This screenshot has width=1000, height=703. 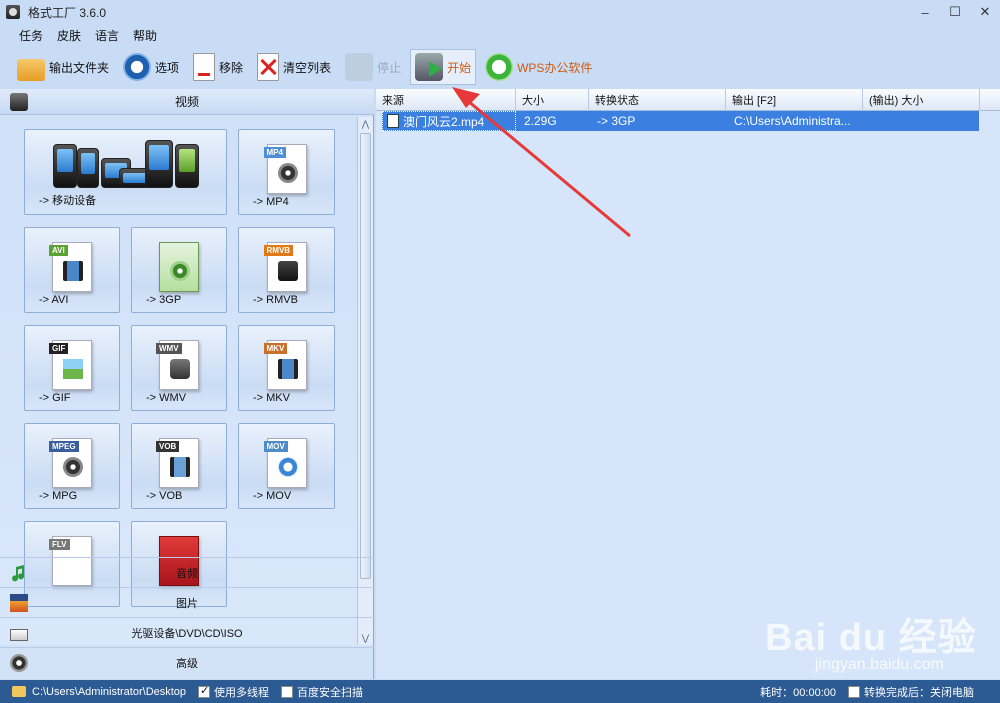 I want to click on tile-label: -> MPG, so click(x=58, y=496).